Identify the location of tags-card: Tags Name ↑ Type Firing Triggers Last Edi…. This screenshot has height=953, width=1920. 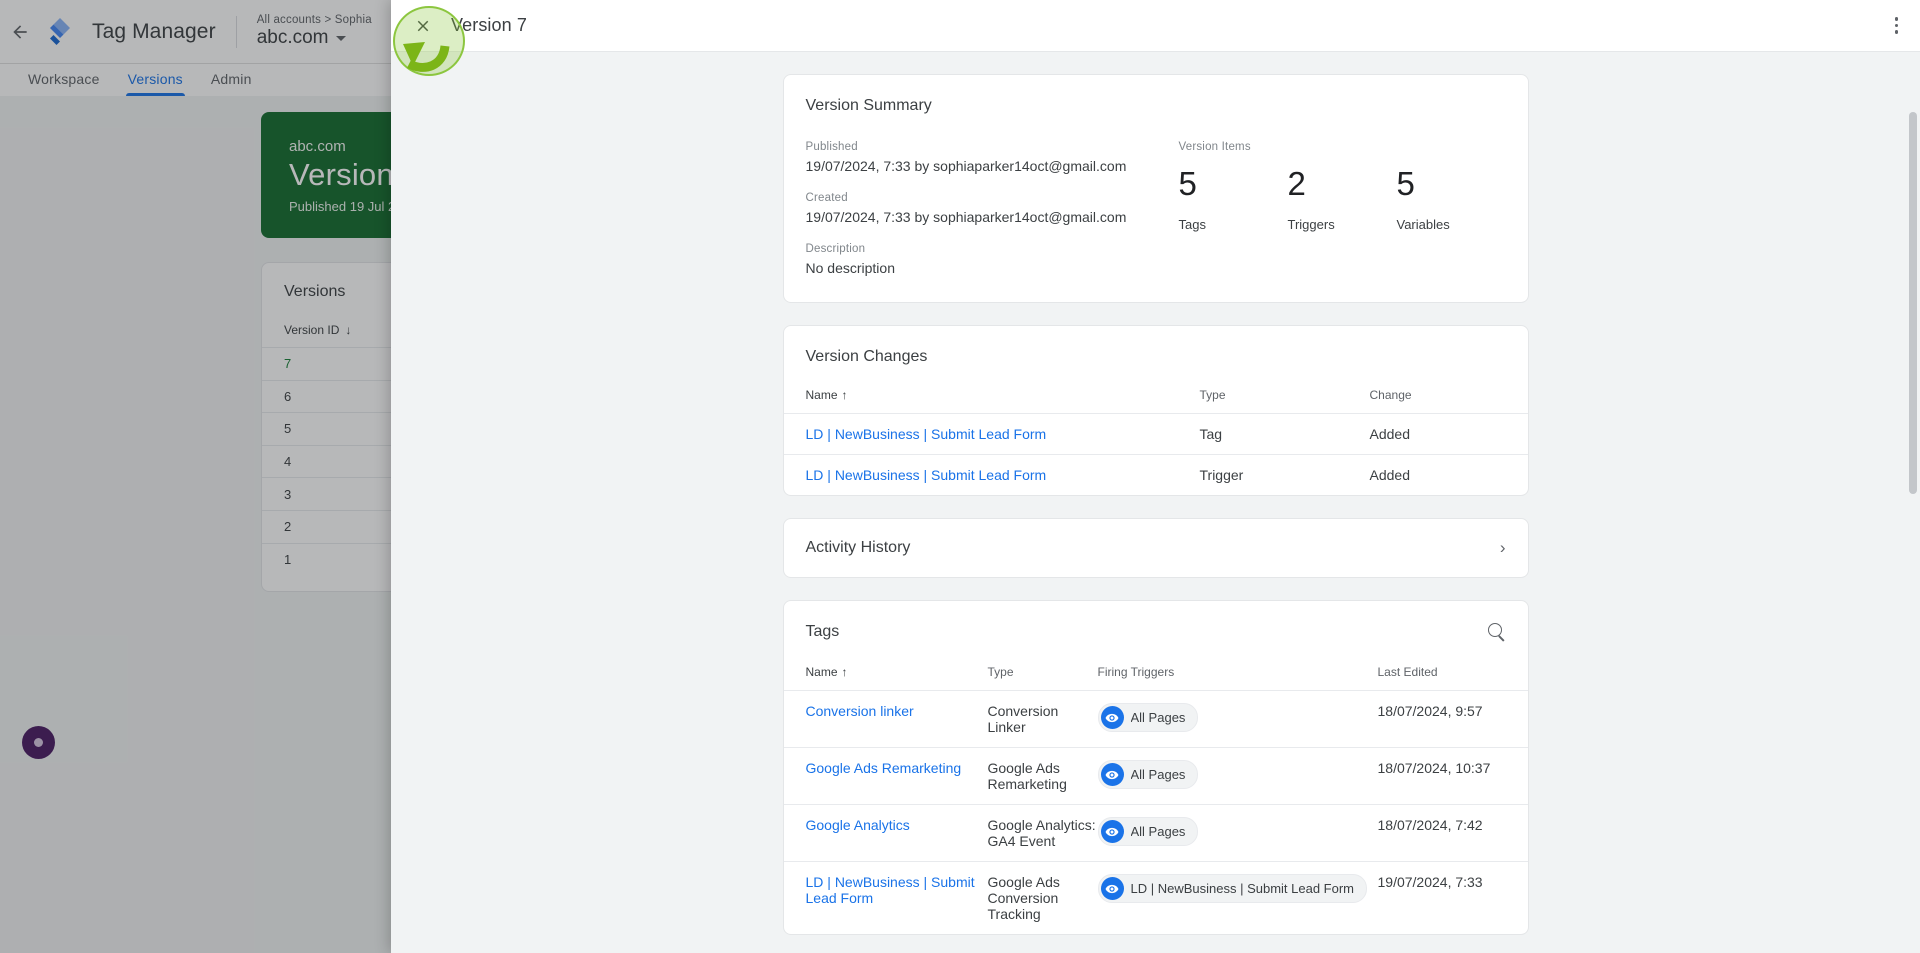
(1155, 767).